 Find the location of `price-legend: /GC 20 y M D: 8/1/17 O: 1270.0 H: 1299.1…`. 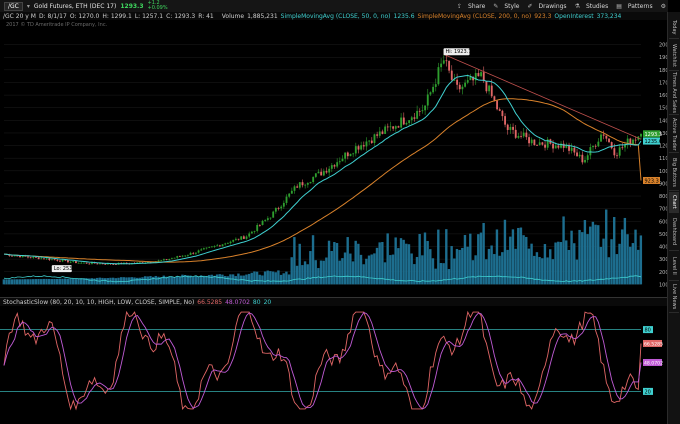

price-legend: /GC 20 y M D: 8/1/17 O: 1270.0 H: 1299.1… is located at coordinates (334, 16).